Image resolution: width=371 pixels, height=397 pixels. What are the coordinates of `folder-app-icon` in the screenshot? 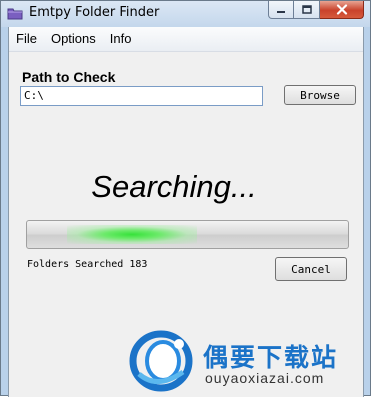 It's located at (15, 14).